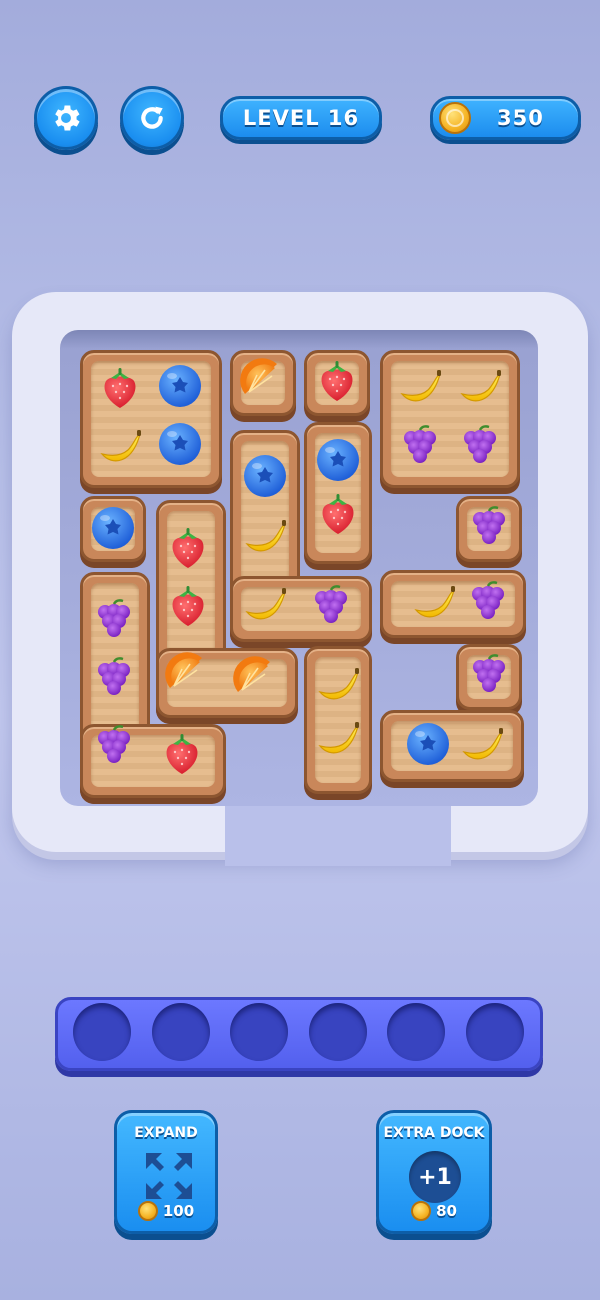 This screenshot has height=1300, width=600. I want to click on gear-icon, so click(67, 118).